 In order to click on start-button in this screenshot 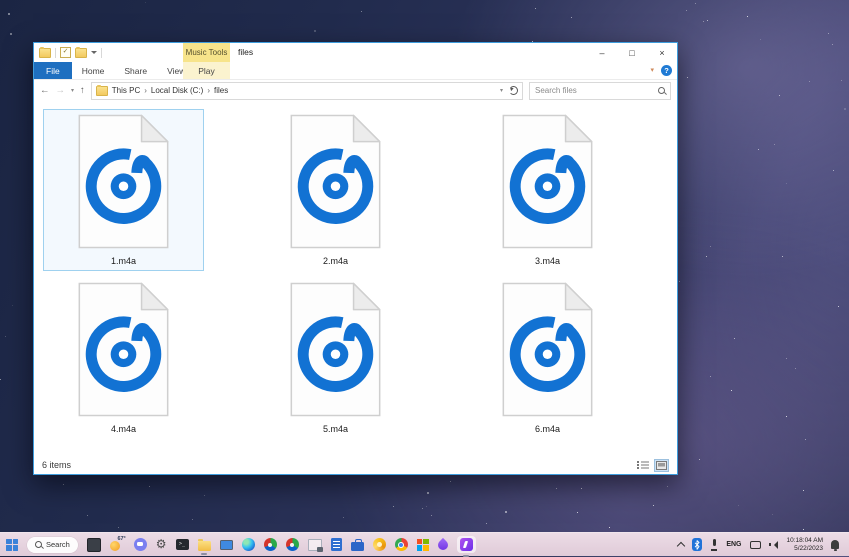, I will do `click(12, 544)`.